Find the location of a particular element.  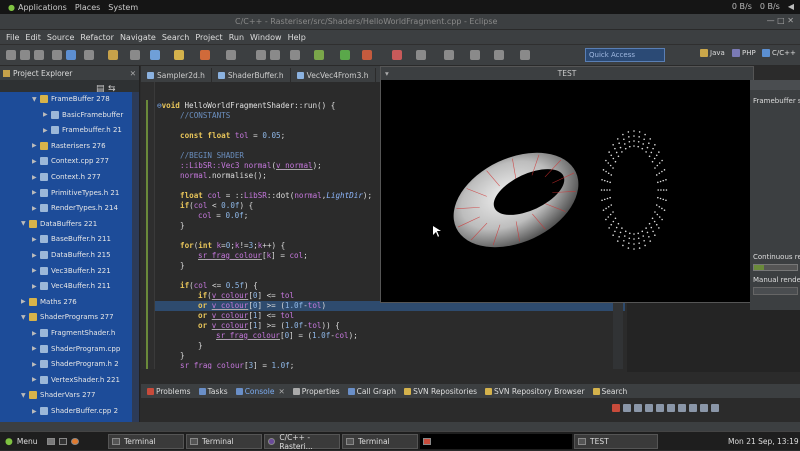

taskbar-menu-button: ● Menu is located at coordinates (19, 441).